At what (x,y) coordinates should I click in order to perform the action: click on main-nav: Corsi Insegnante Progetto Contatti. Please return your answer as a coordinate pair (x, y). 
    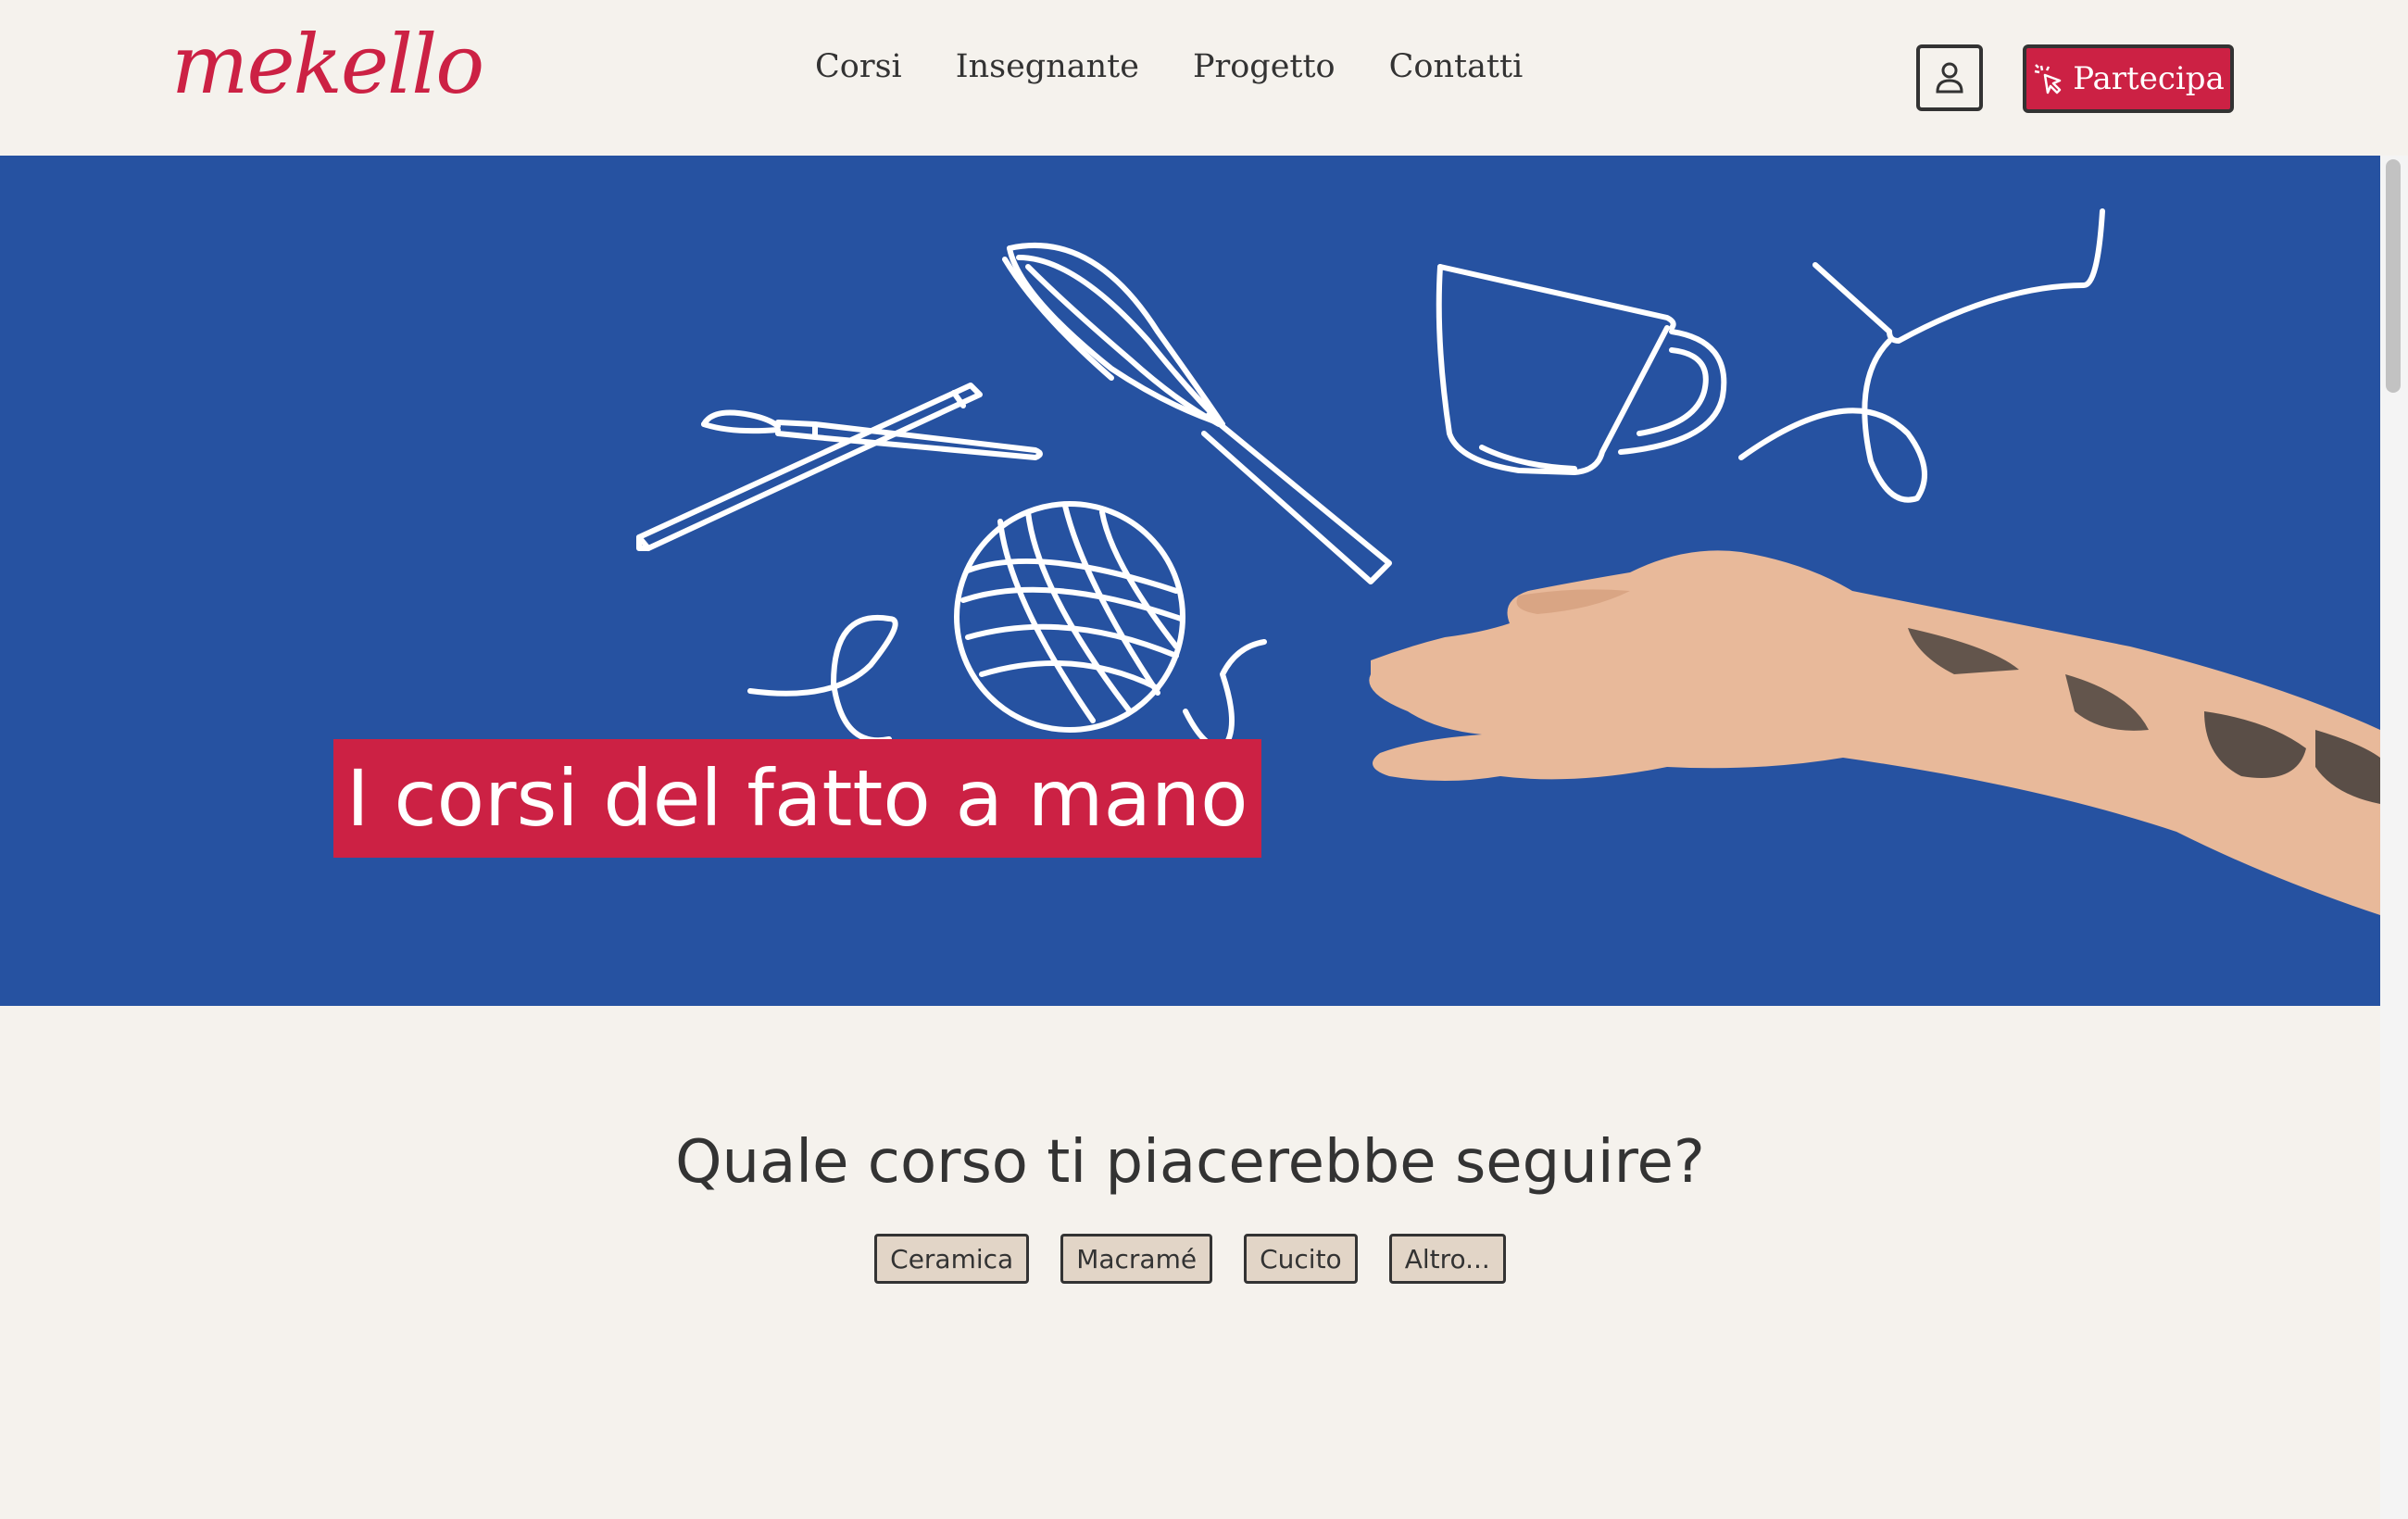
    Looking at the image, I should click on (1169, 67).